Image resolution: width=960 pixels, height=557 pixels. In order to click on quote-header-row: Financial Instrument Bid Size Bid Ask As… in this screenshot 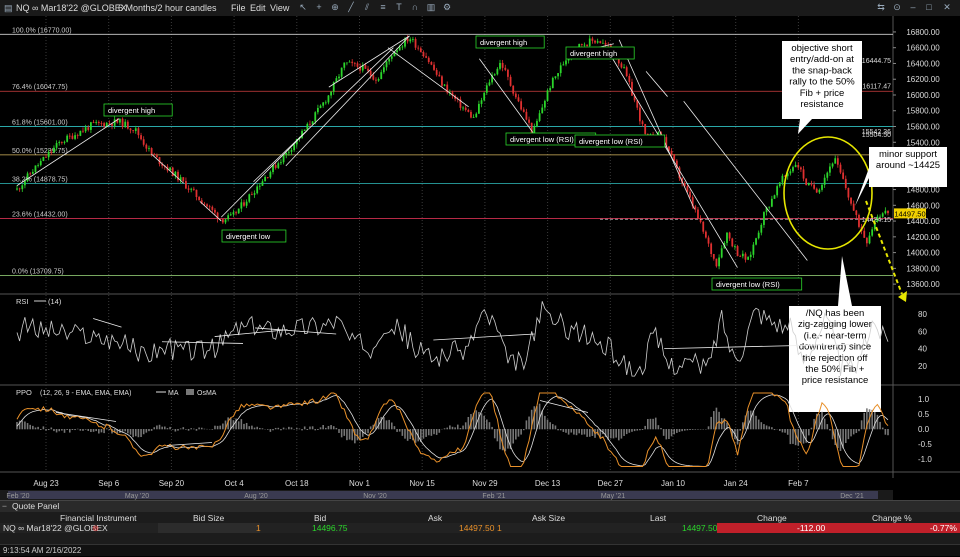, I will do `click(480, 518)`.